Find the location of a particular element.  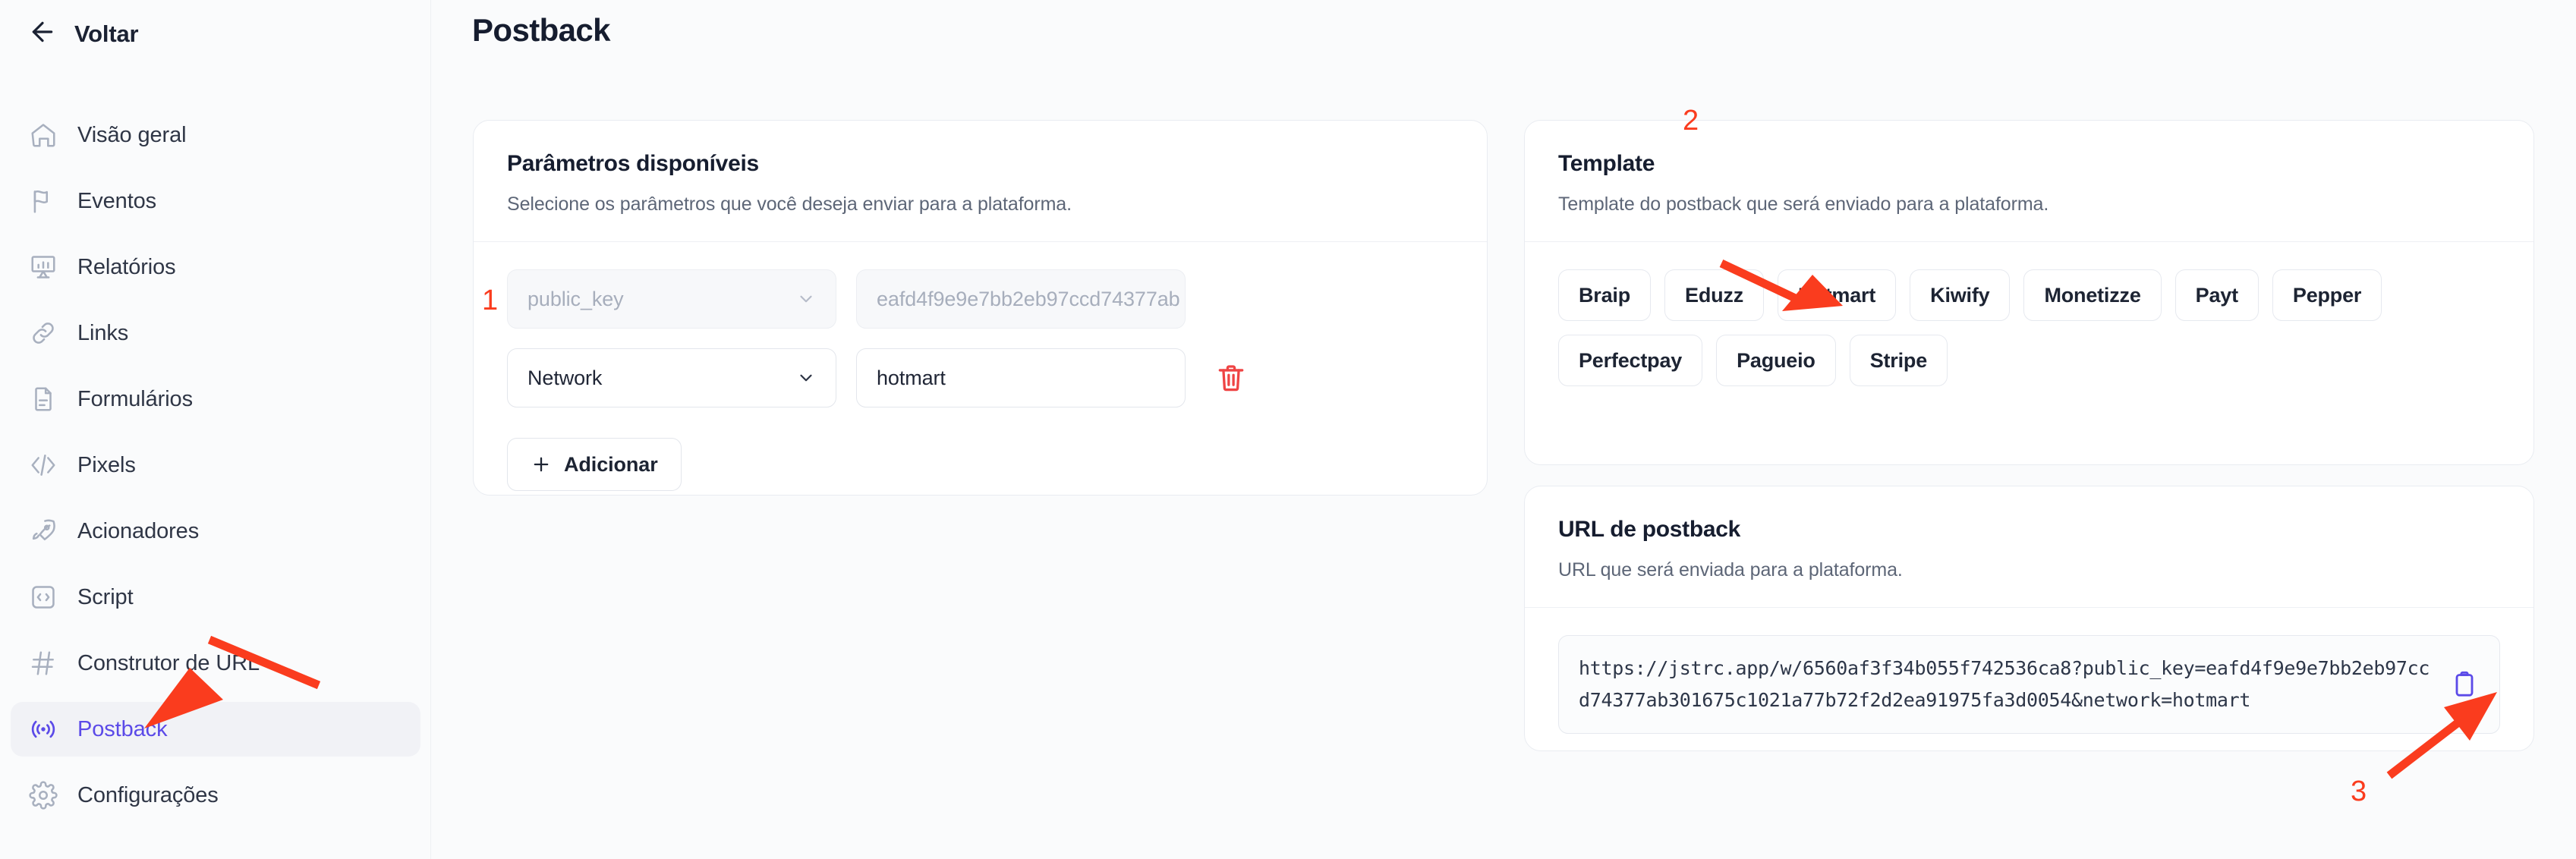

parameter-value-input: hotmart is located at coordinates (1021, 377).